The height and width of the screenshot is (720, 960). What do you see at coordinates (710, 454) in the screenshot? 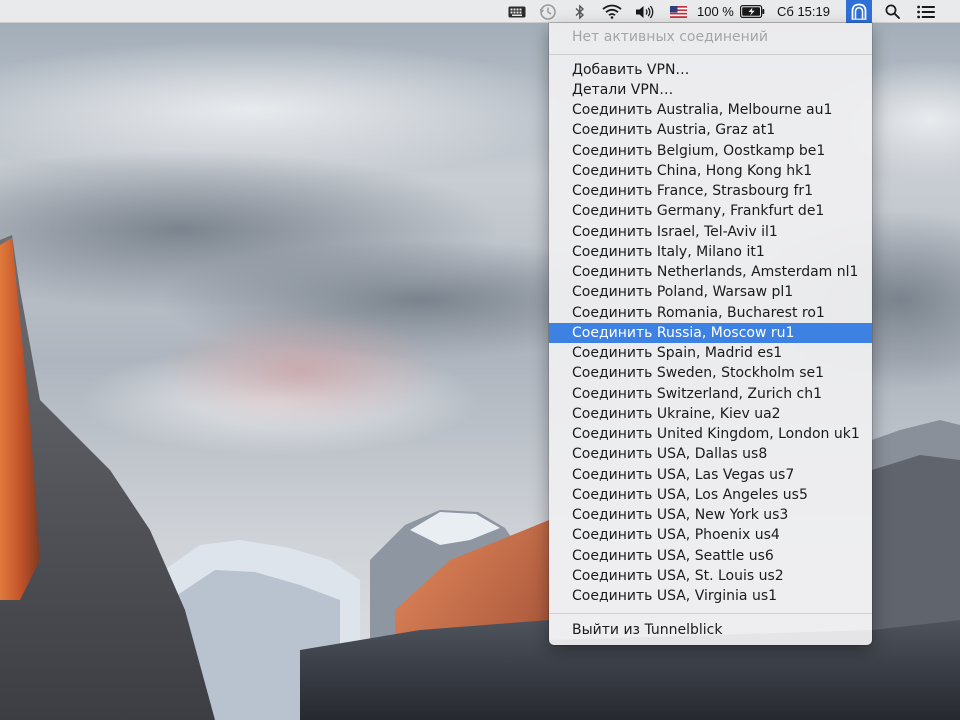
I see `connect-server-item: Соединить USA, Dallas us8` at bounding box center [710, 454].